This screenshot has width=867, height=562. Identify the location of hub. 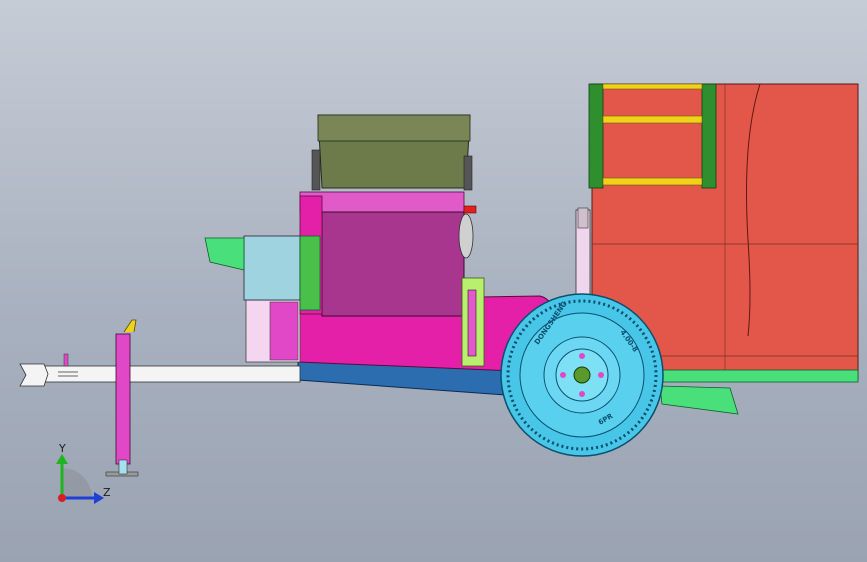
(582, 375).